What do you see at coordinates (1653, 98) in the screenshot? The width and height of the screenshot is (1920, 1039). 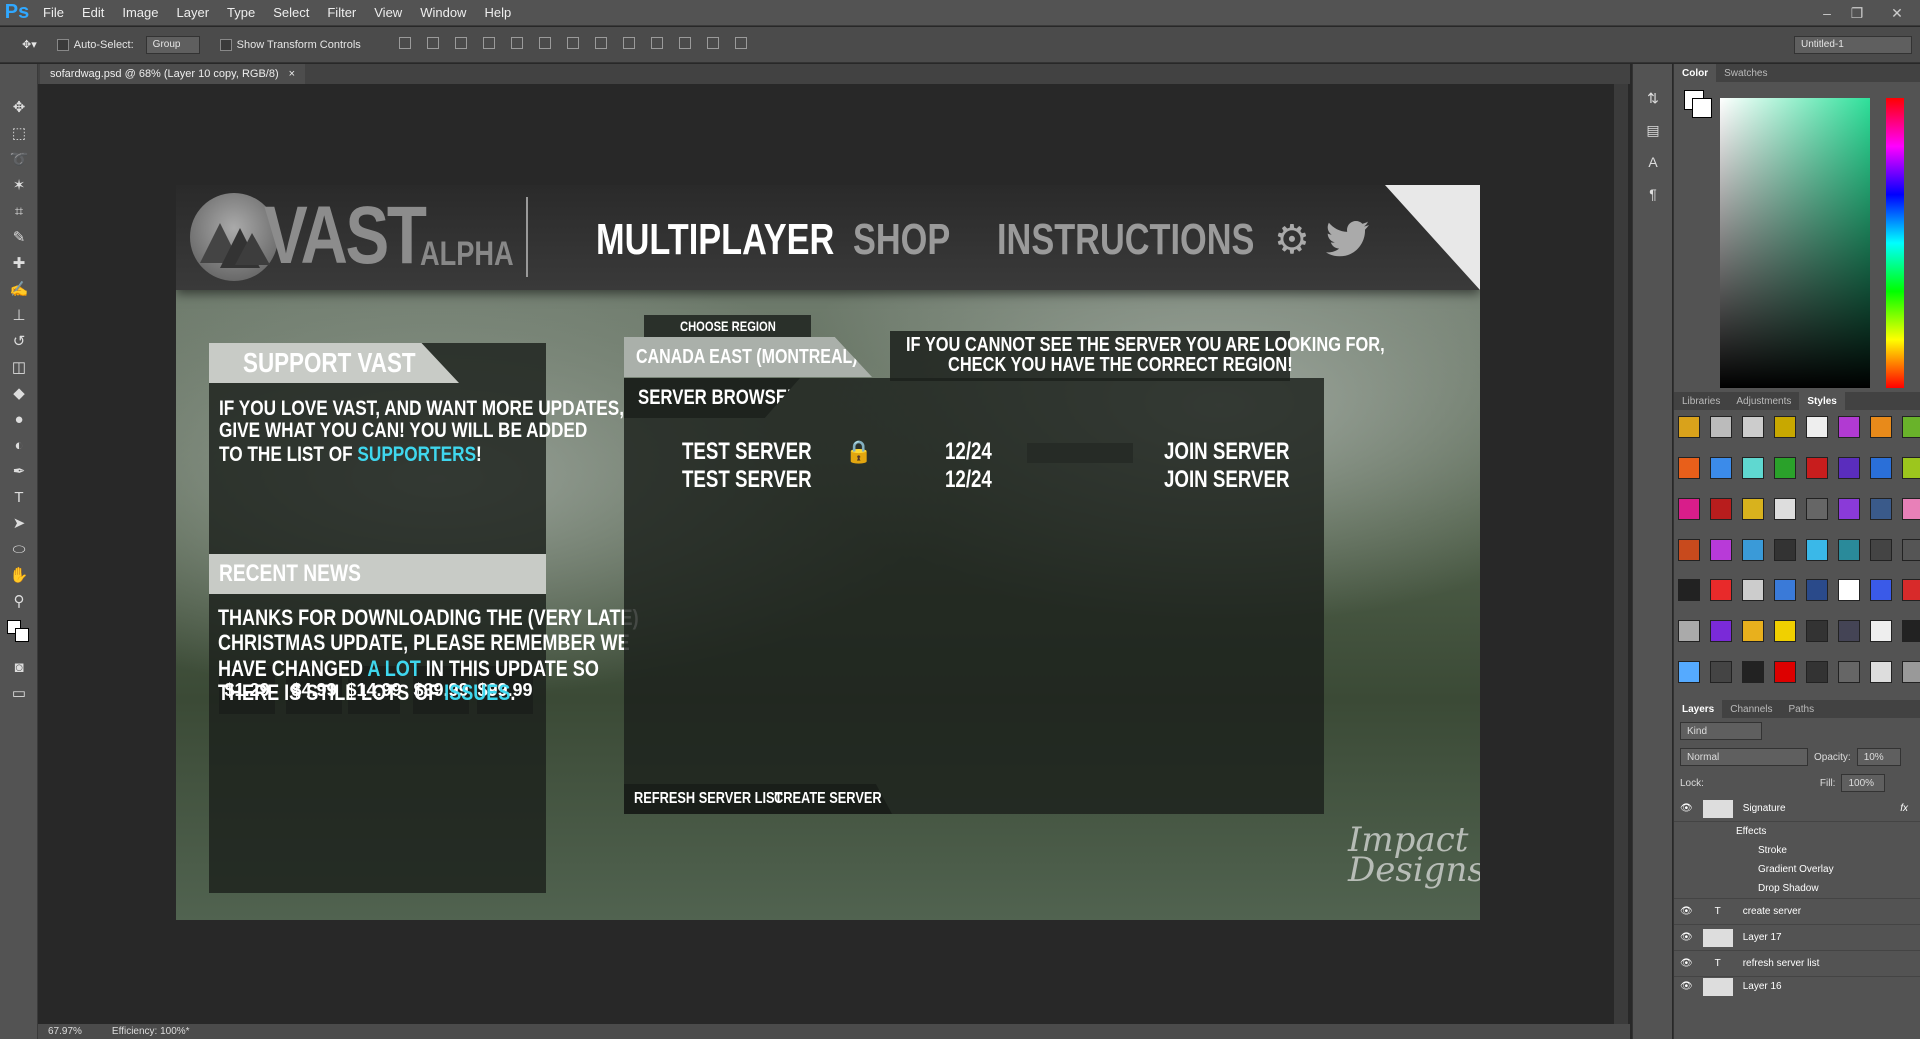 I see `history-icon: ⇅` at bounding box center [1653, 98].